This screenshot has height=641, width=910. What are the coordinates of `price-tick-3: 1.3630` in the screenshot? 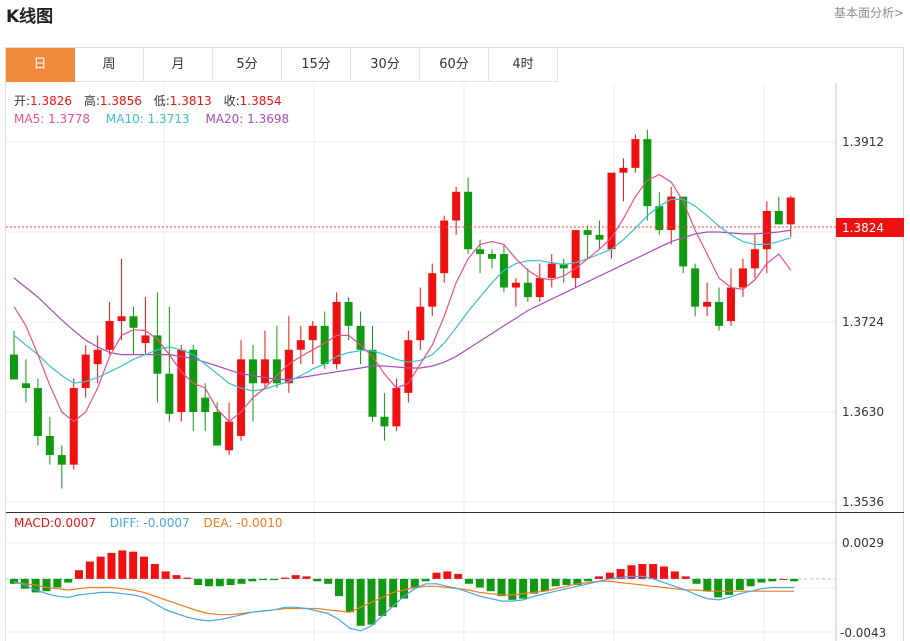 It's located at (863, 412).